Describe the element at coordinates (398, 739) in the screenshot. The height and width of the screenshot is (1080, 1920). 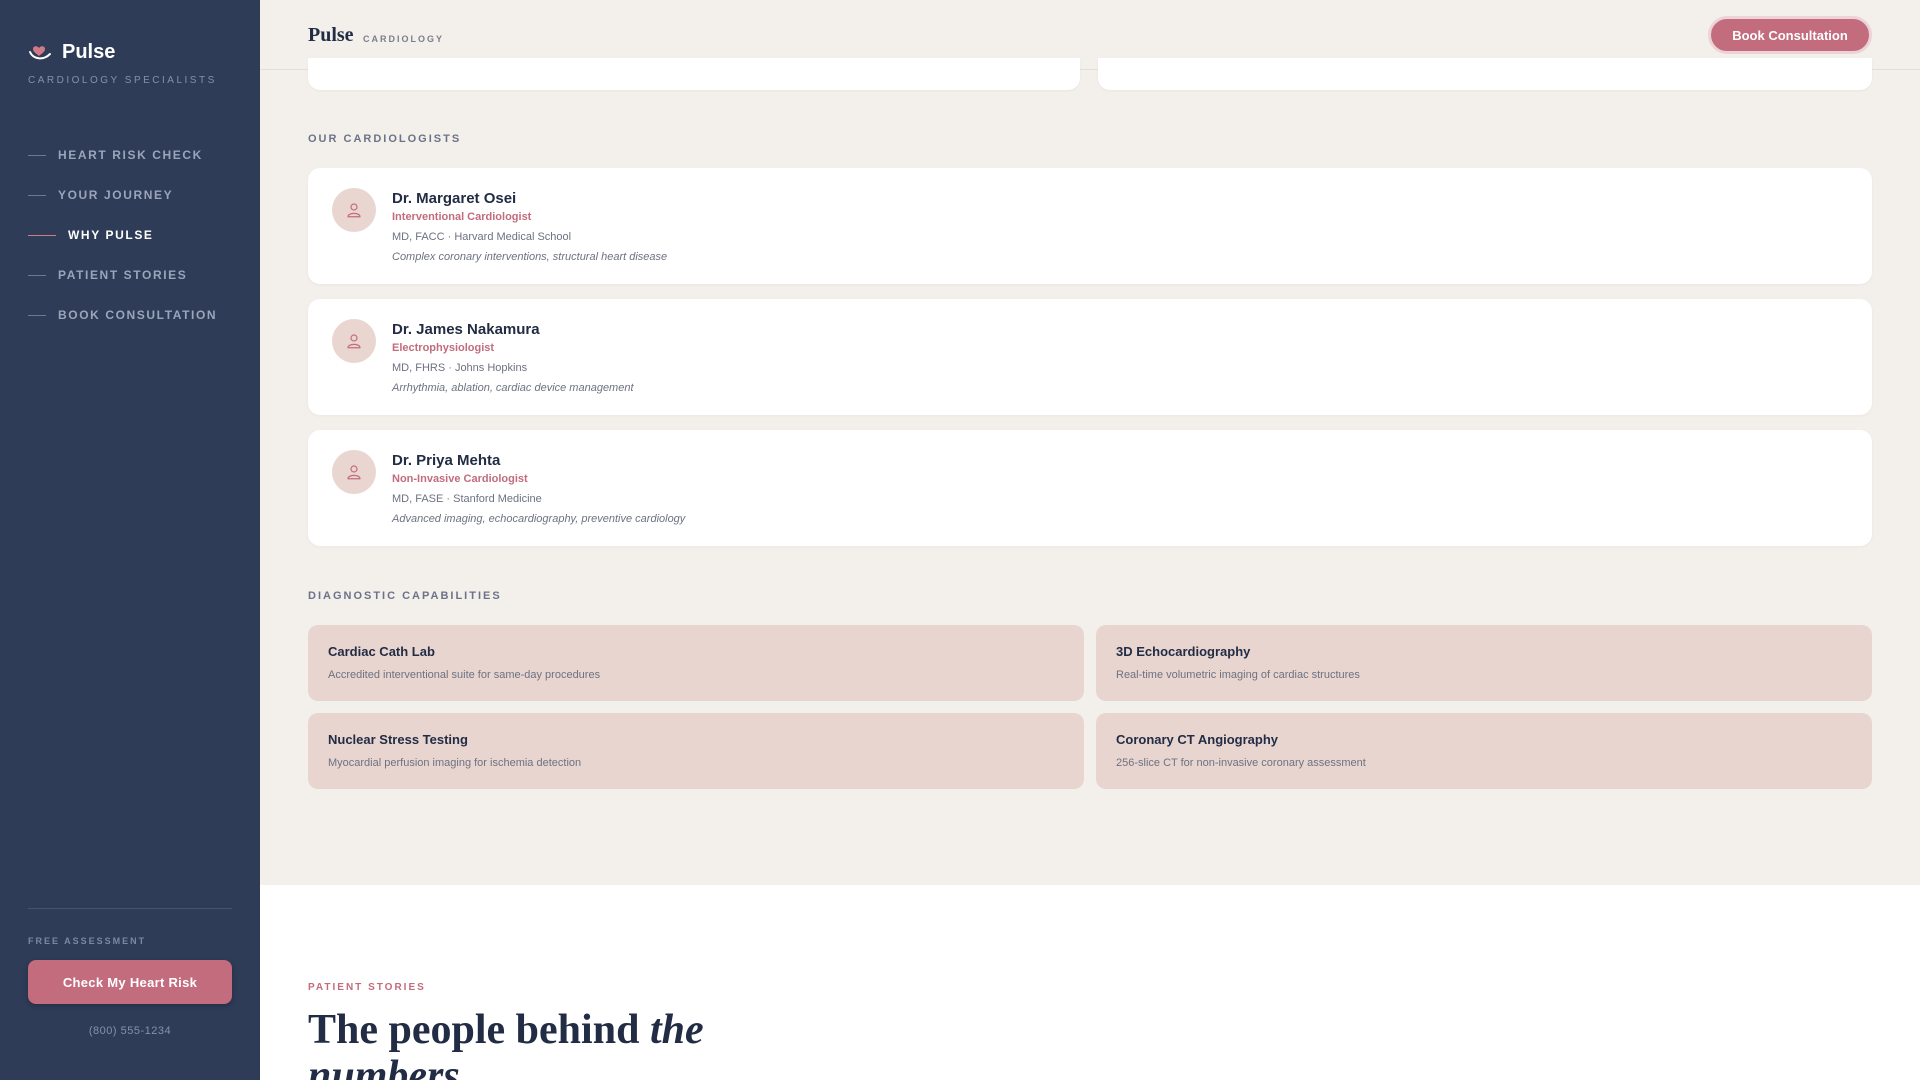
I see `capability-title: Nuclear Stress Testing` at that location.